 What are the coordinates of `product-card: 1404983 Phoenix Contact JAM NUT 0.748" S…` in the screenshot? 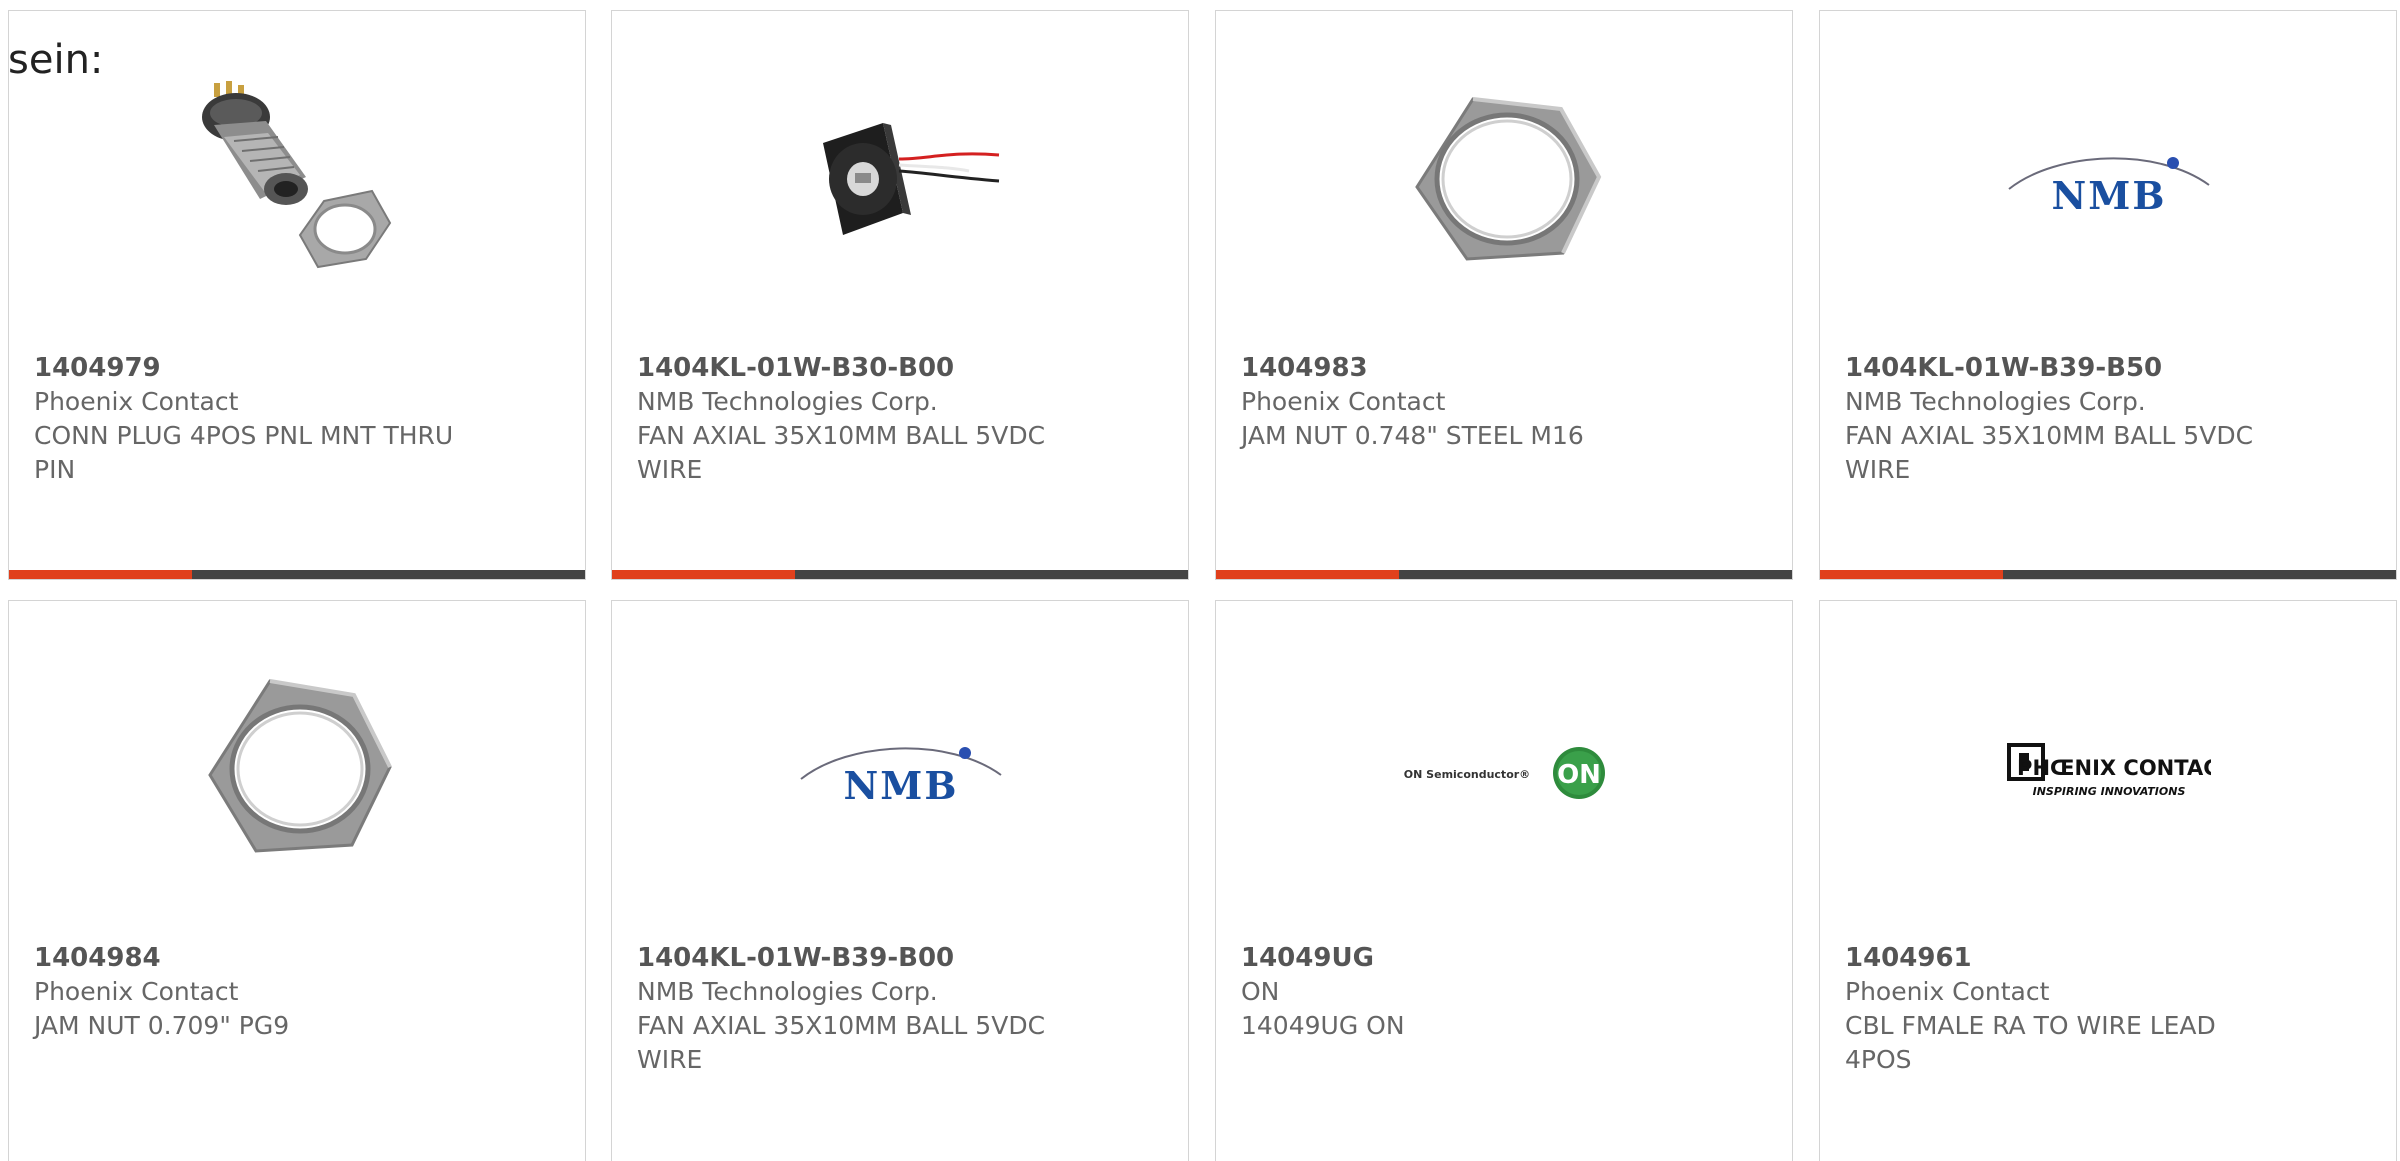 It's located at (1504, 295).